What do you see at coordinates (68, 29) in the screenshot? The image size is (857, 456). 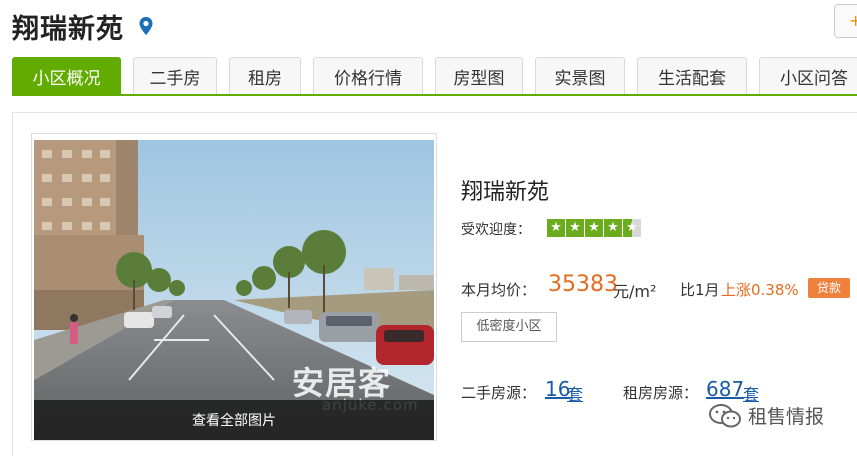 I see `page-title: 翔瑞新苑` at bounding box center [68, 29].